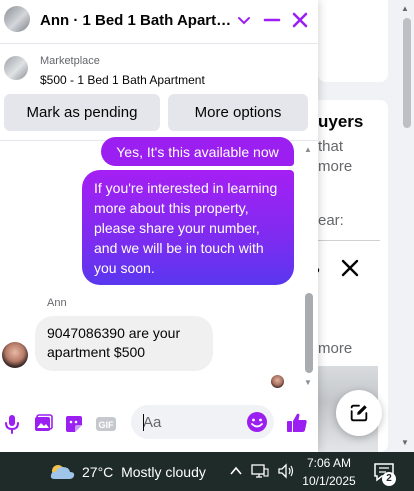 The image size is (414, 491). What do you see at coordinates (331, 220) in the screenshot?
I see `background-card-text: ear:` at bounding box center [331, 220].